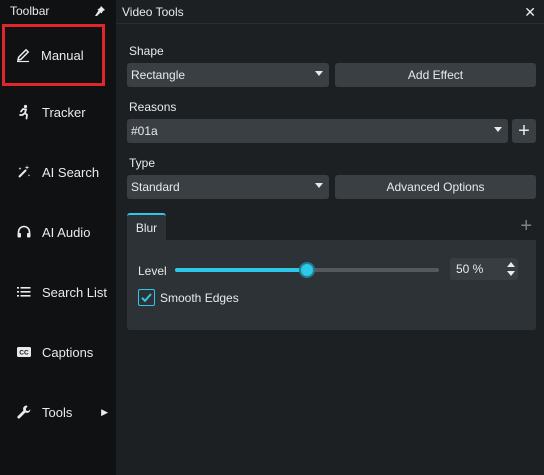 The image size is (544, 475). What do you see at coordinates (30, 11) in the screenshot?
I see `toolbar-title: Toolbar` at bounding box center [30, 11].